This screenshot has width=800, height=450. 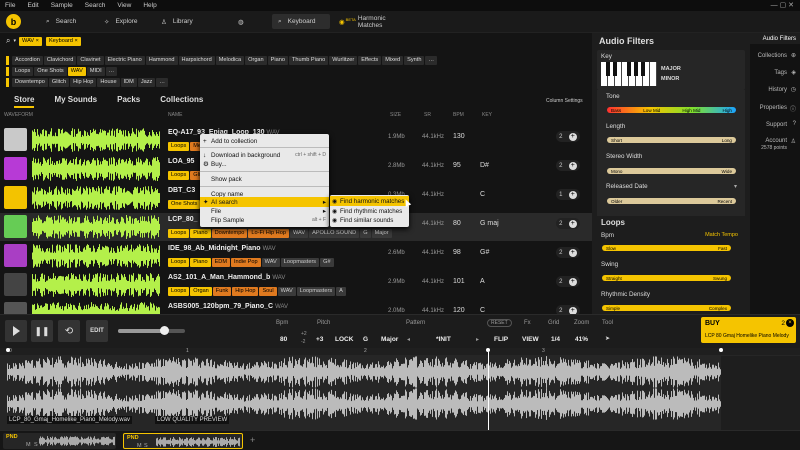 What do you see at coordinates (24, 101) in the screenshot?
I see `tab-store: Store` at bounding box center [24, 101].